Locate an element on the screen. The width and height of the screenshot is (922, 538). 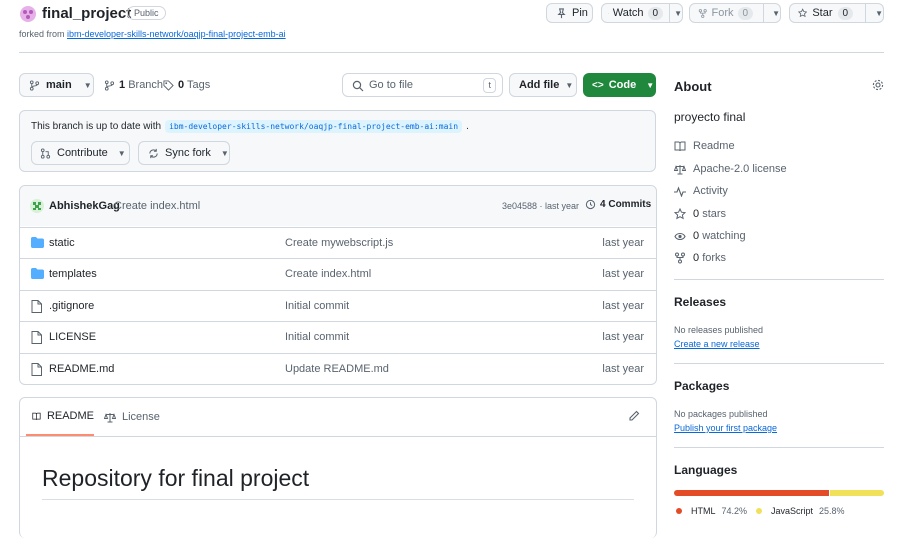
file-row: .gitignore Initial commit last year is located at coordinates (338, 305).